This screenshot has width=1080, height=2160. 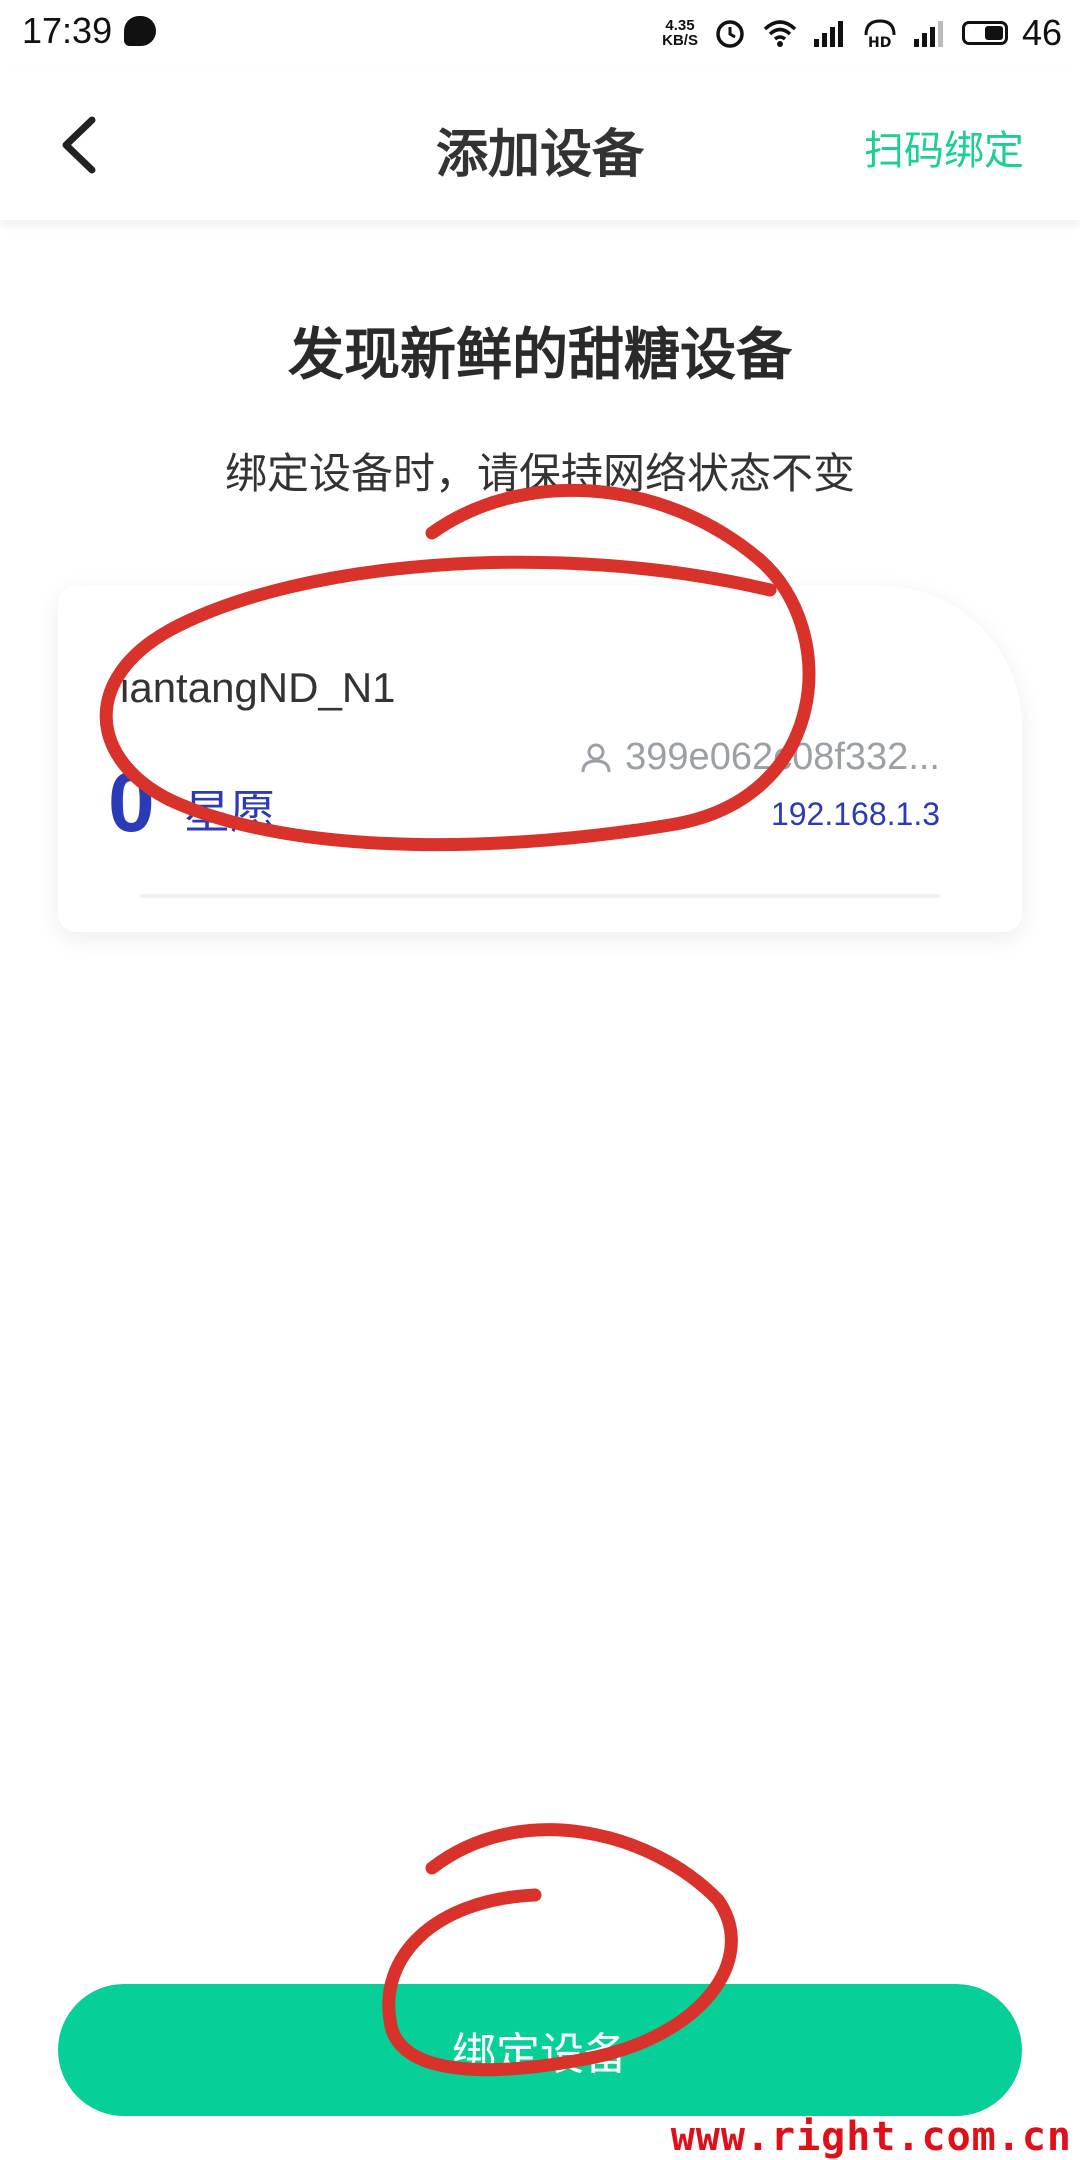 I want to click on stars-value: 0, so click(x=131, y=802).